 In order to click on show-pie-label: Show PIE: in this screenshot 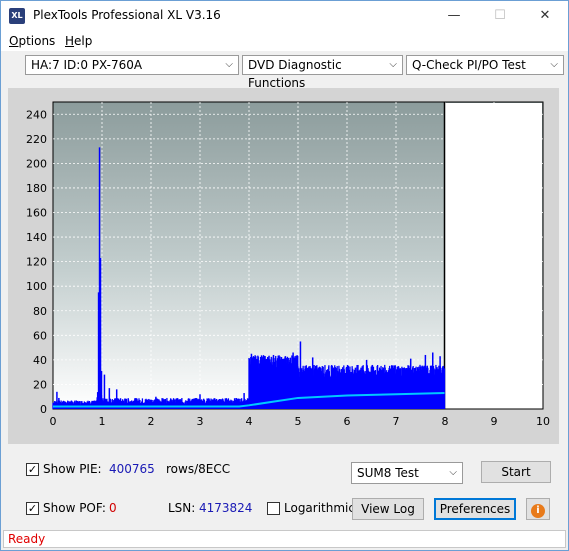, I will do `click(72, 469)`.